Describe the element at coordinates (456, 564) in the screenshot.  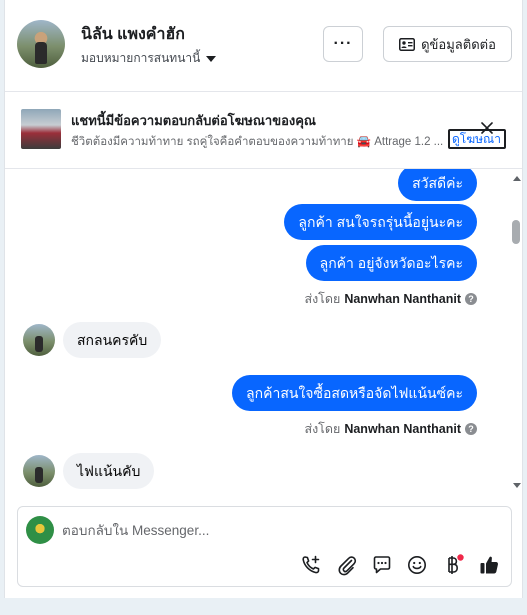
I see `baht-payment-icon` at that location.